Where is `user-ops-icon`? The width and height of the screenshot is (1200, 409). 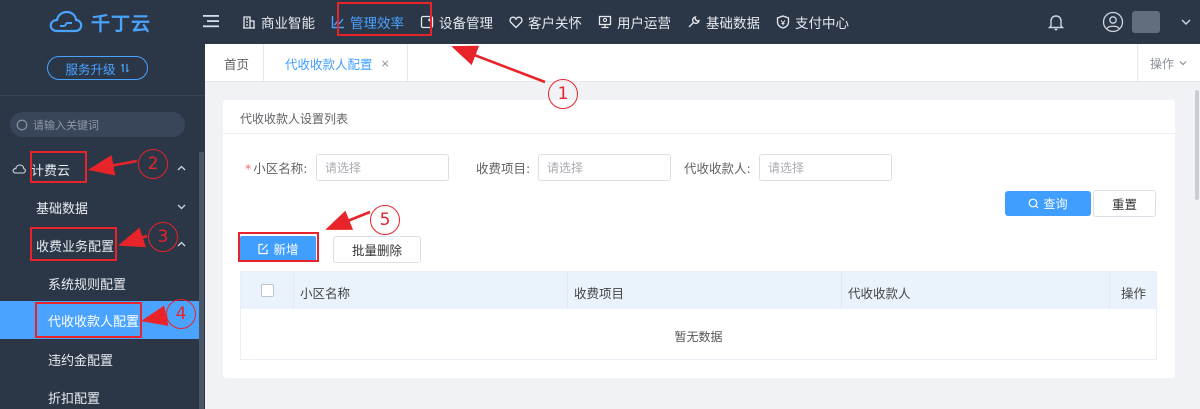 user-ops-icon is located at coordinates (605, 22).